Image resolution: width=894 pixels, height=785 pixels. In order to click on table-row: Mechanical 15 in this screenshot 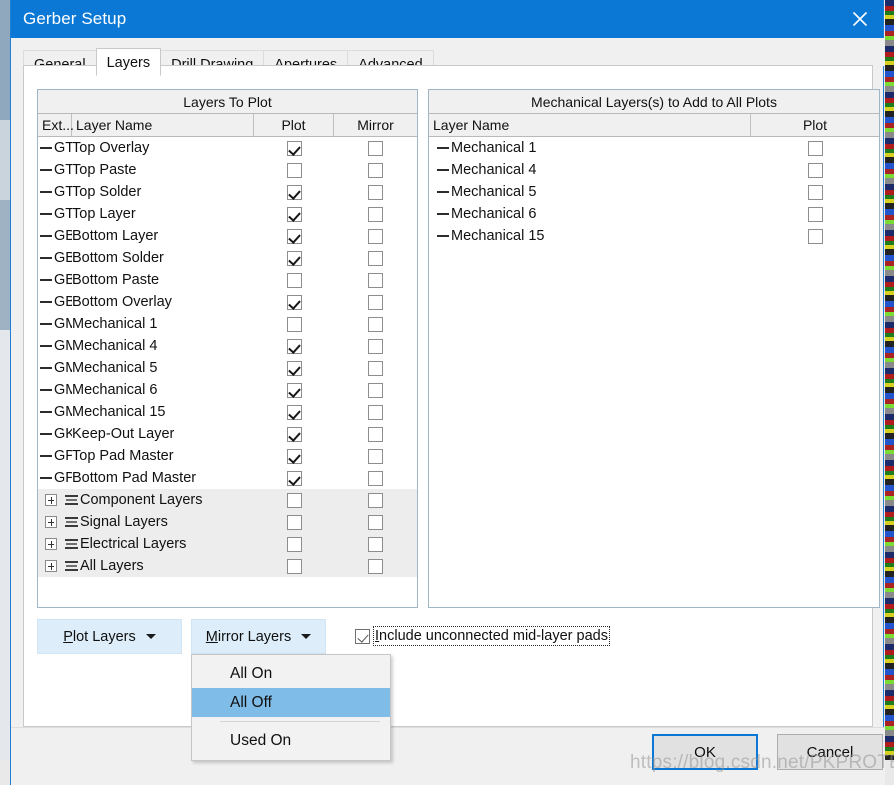, I will do `click(654, 236)`.